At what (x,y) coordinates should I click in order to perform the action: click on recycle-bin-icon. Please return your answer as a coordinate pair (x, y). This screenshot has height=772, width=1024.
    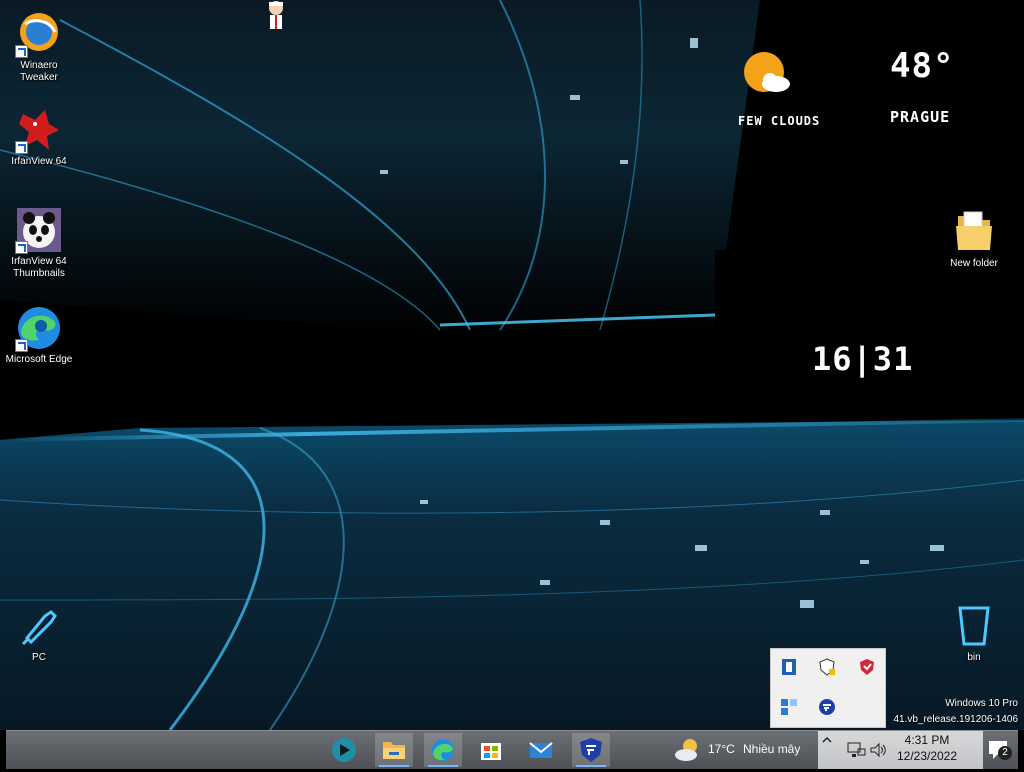
    Looking at the image, I should click on (974, 626).